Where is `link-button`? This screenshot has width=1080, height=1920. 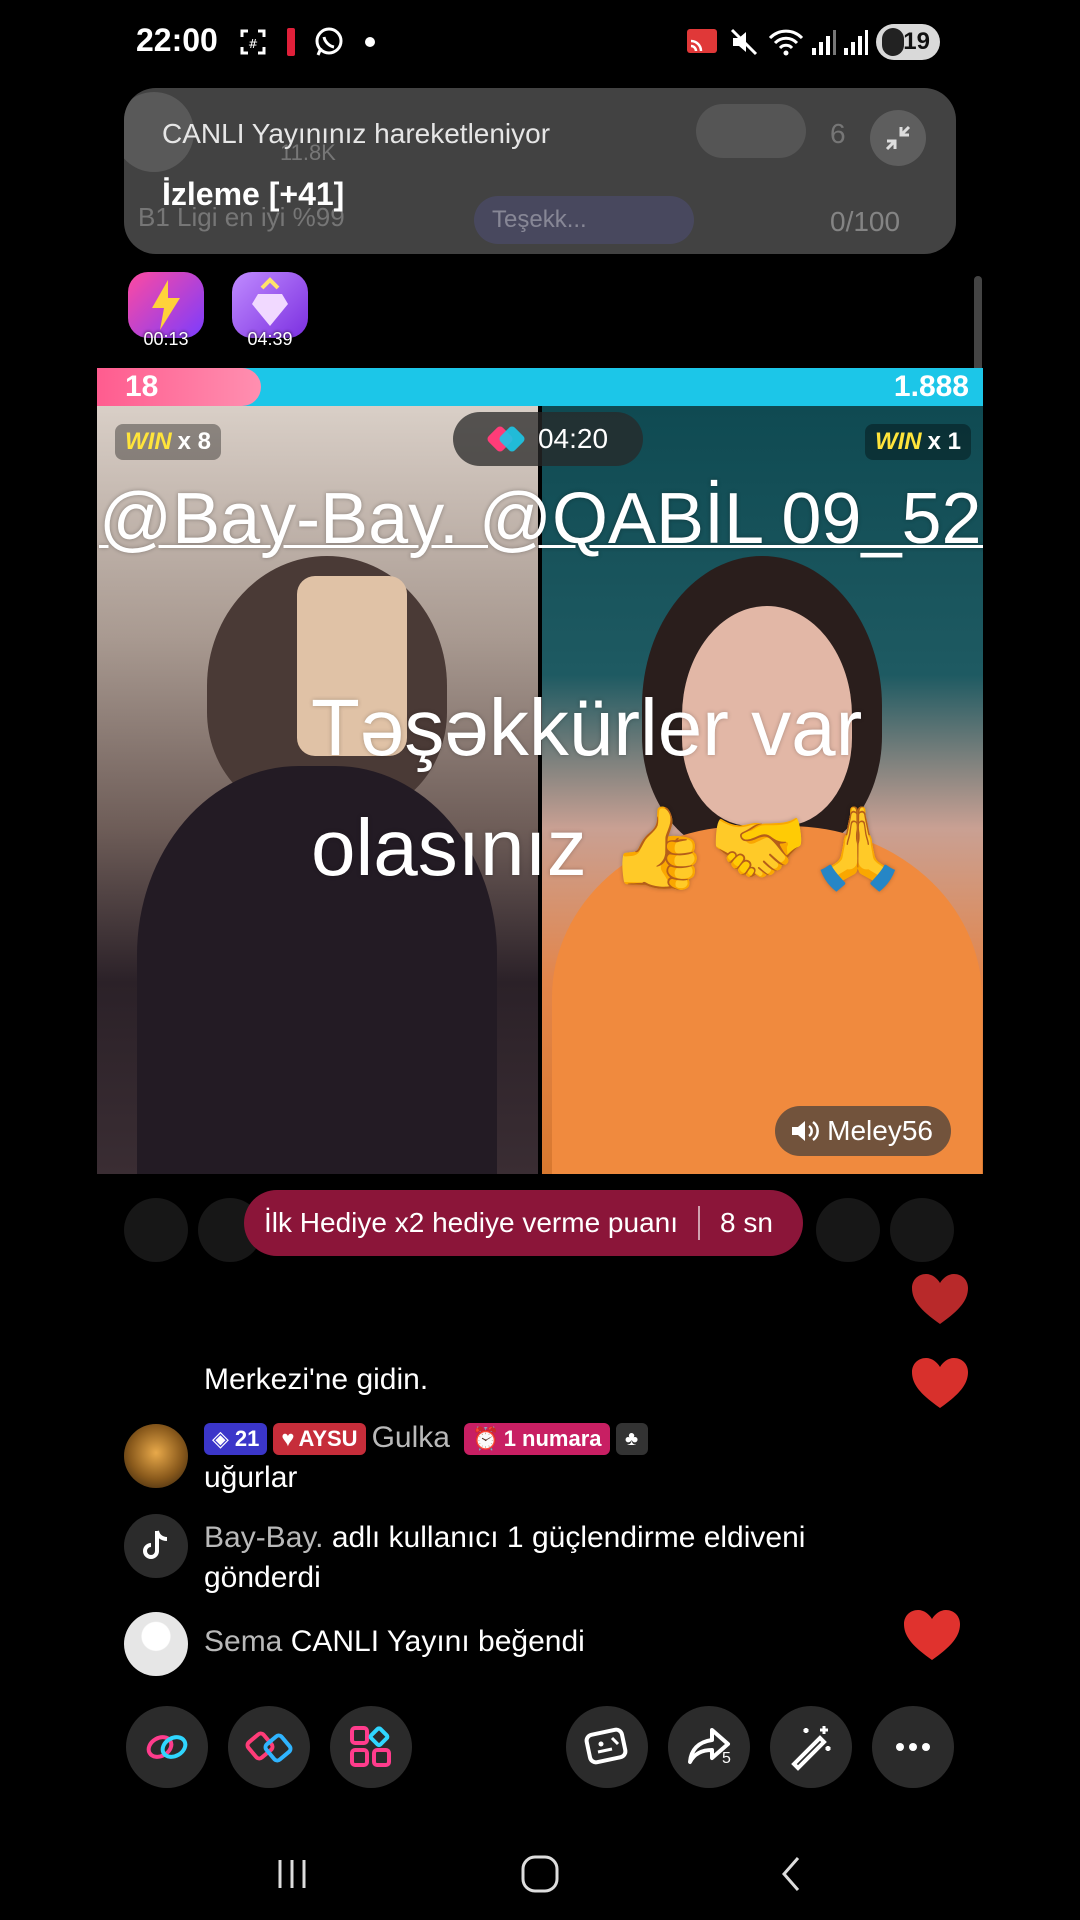 link-button is located at coordinates (167, 1747).